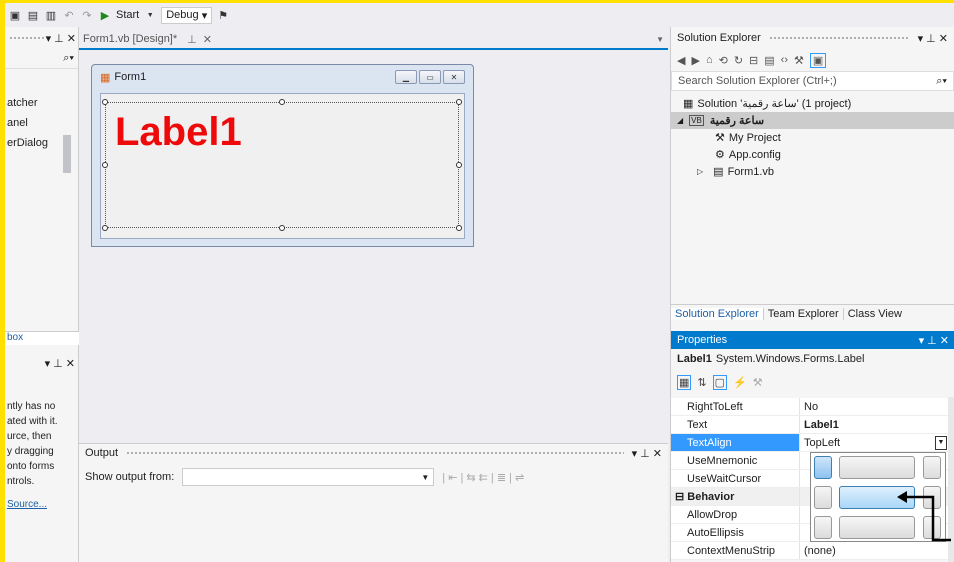  Describe the element at coordinates (454, 77) in the screenshot. I see `close-icon: ✕` at that location.